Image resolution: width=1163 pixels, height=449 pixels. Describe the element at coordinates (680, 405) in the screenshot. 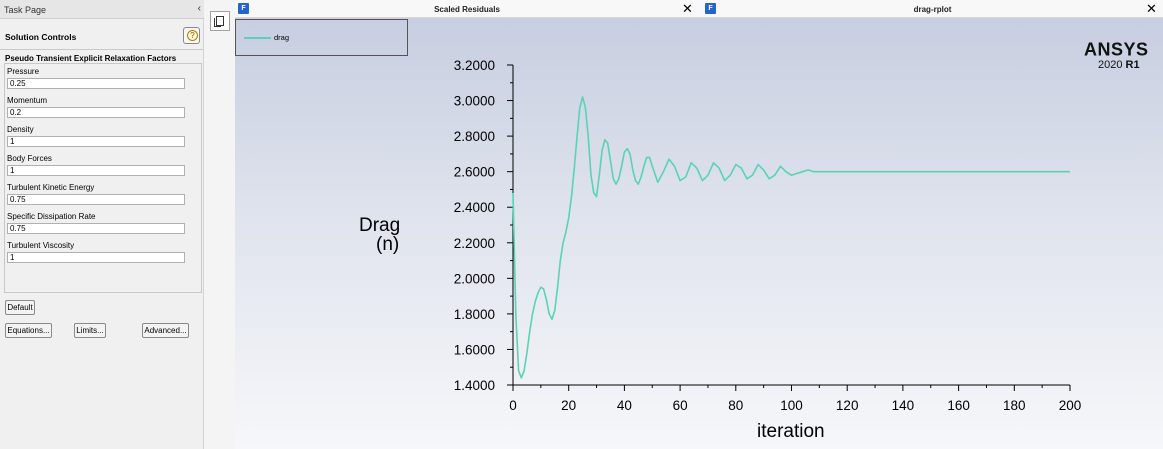

I see `x-tick-label: 60` at that location.